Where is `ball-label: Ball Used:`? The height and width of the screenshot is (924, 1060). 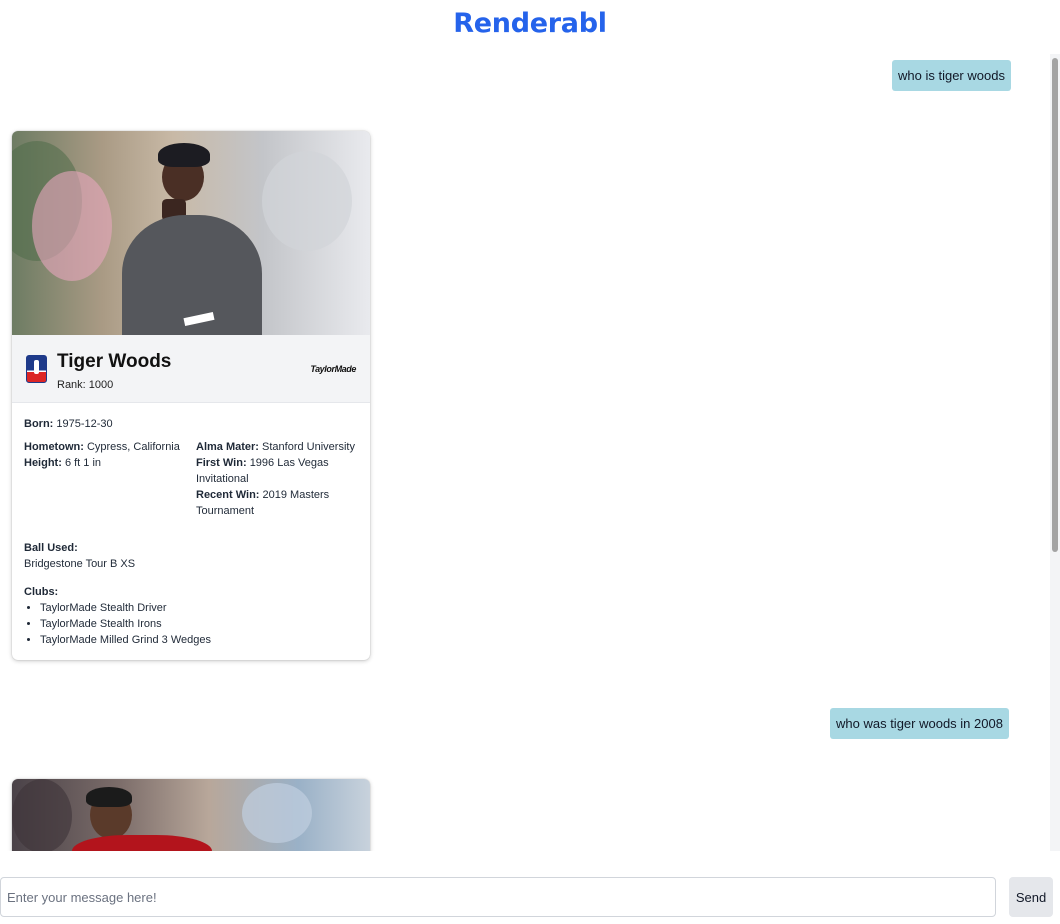 ball-label: Ball Used: is located at coordinates (51, 548).